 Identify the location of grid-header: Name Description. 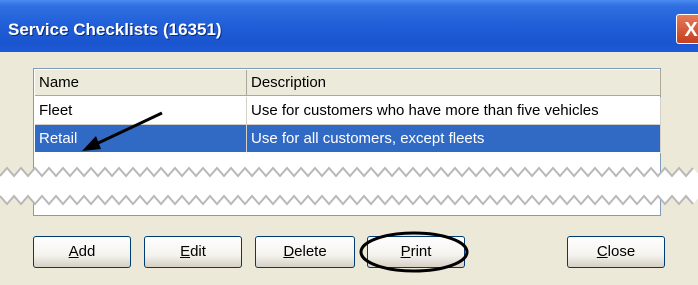
(348, 83).